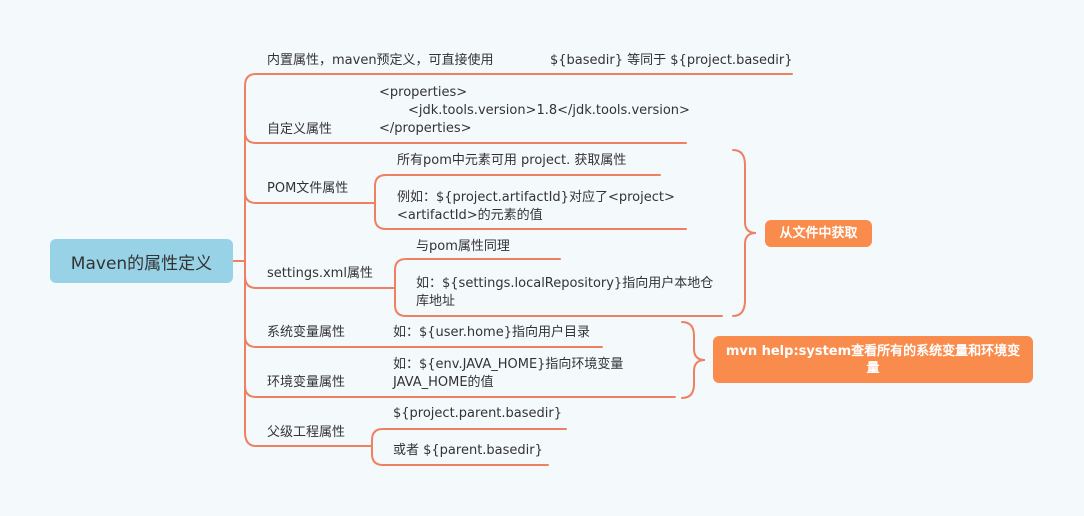  Describe the element at coordinates (491, 333) in the screenshot. I see `system-detail: 如：${user.home}指向用户目录` at that location.